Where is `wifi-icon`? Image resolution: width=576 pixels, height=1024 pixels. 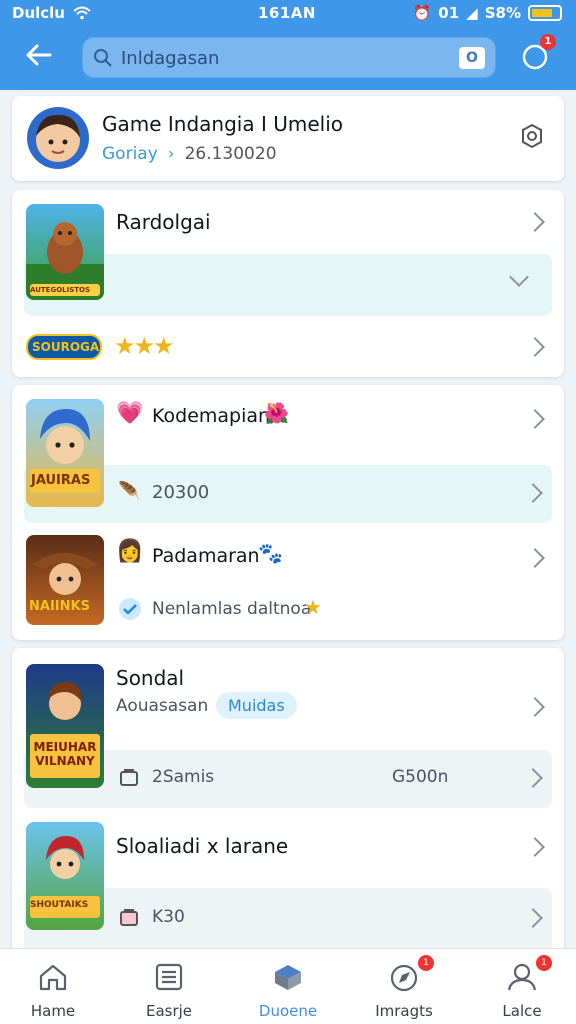
wifi-icon is located at coordinates (82, 13).